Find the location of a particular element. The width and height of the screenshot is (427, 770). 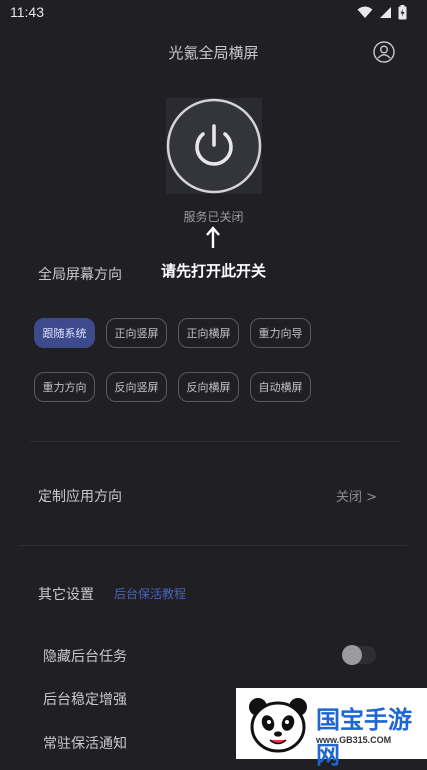

arrow-up-icon is located at coordinates (213, 237).